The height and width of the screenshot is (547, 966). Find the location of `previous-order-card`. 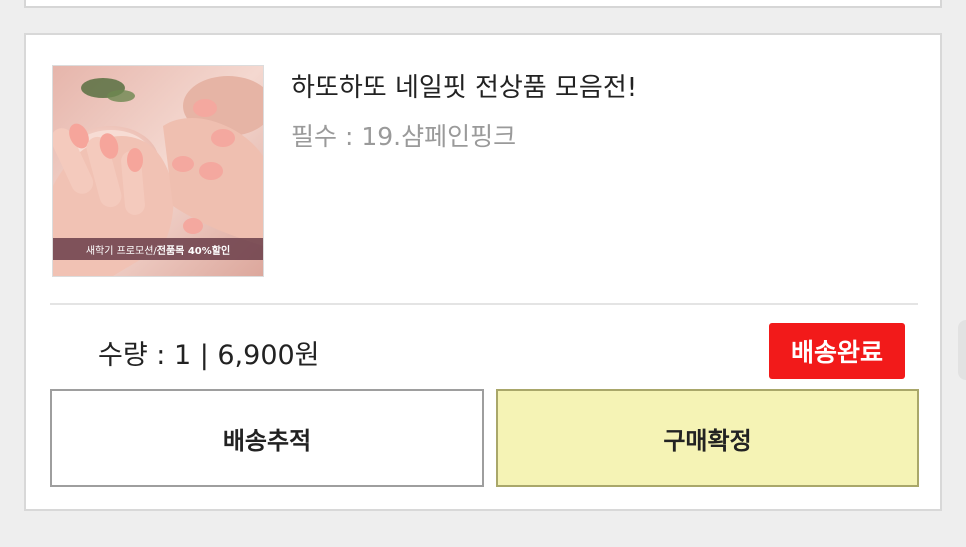

previous-order-card is located at coordinates (483, 4).